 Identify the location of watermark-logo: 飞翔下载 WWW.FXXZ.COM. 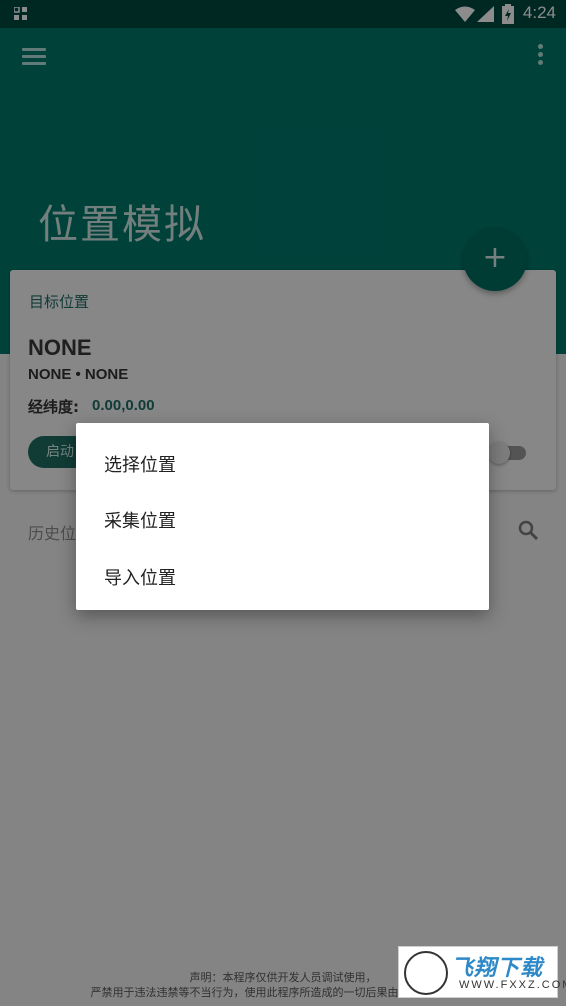
(482, 972).